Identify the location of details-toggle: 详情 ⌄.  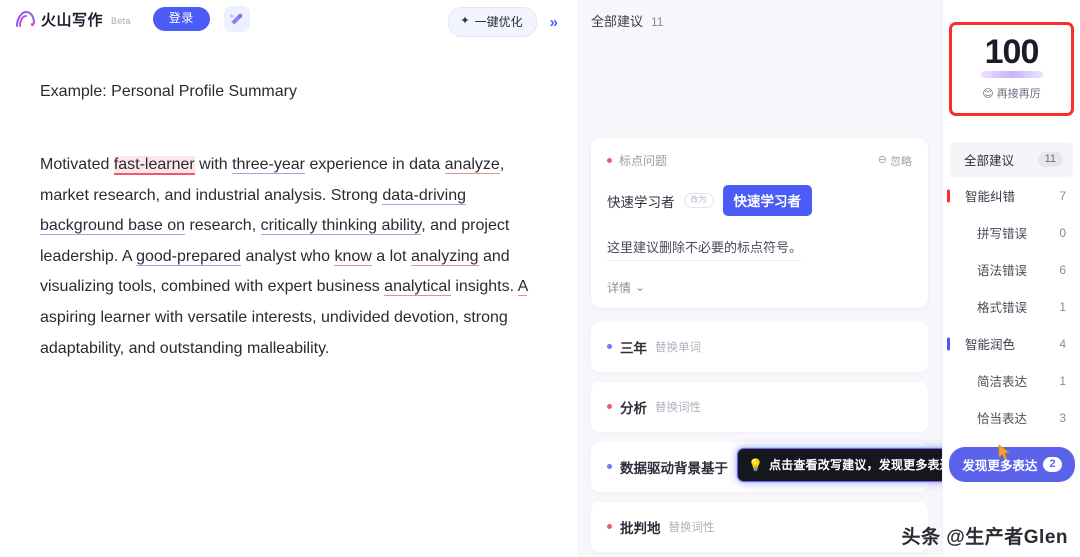
(759, 287).